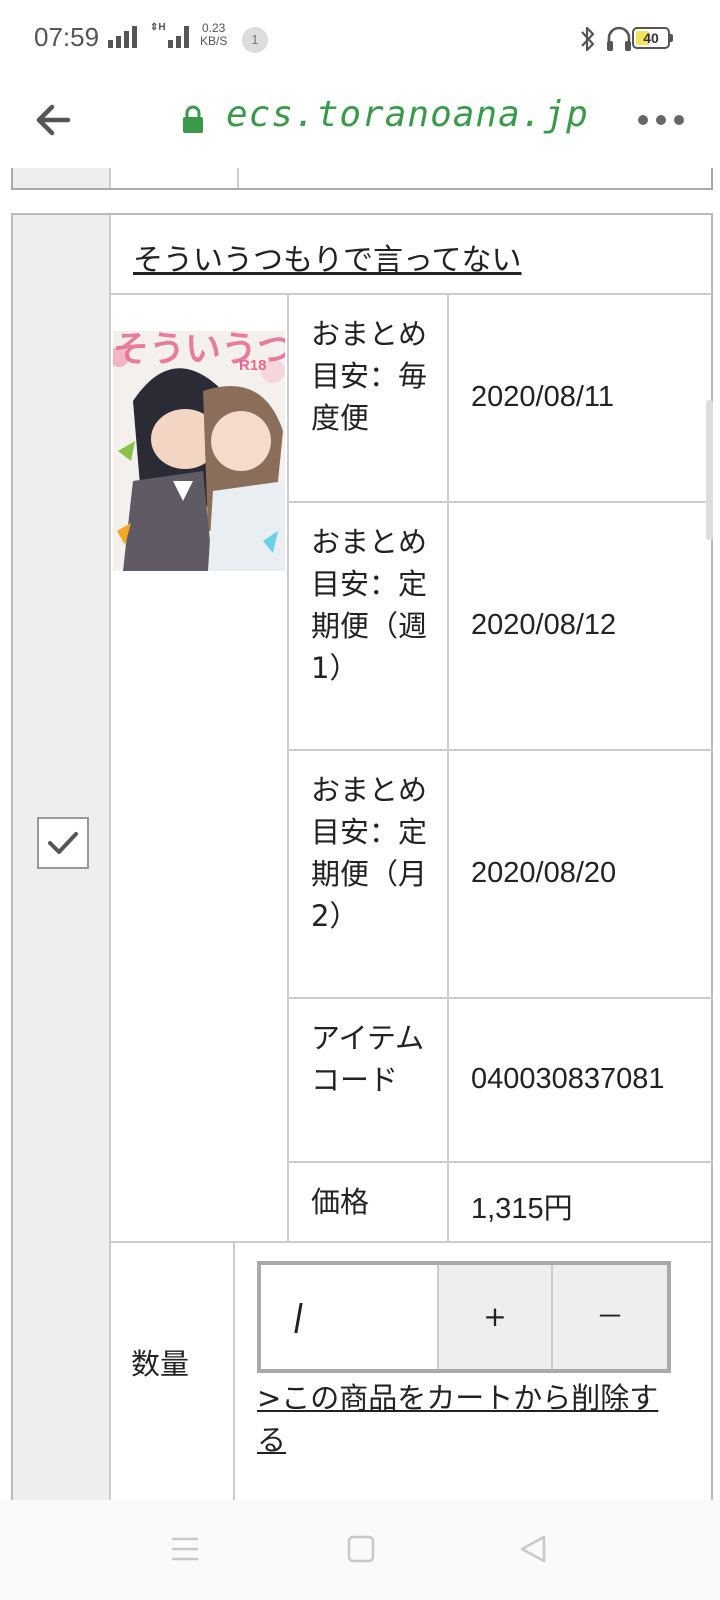 The height and width of the screenshot is (1600, 720). What do you see at coordinates (199, 451) in the screenshot?
I see `item-cover-image: そういうつもりで言ってない R18` at bounding box center [199, 451].